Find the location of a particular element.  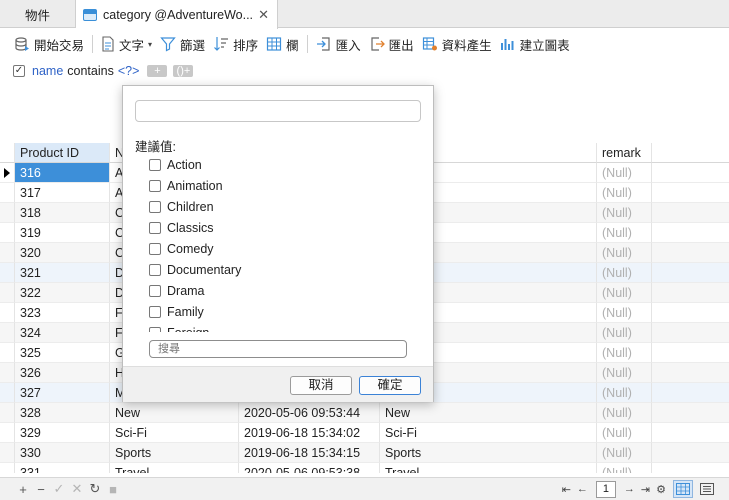

cell-product-id: 317 is located at coordinates (62, 193).